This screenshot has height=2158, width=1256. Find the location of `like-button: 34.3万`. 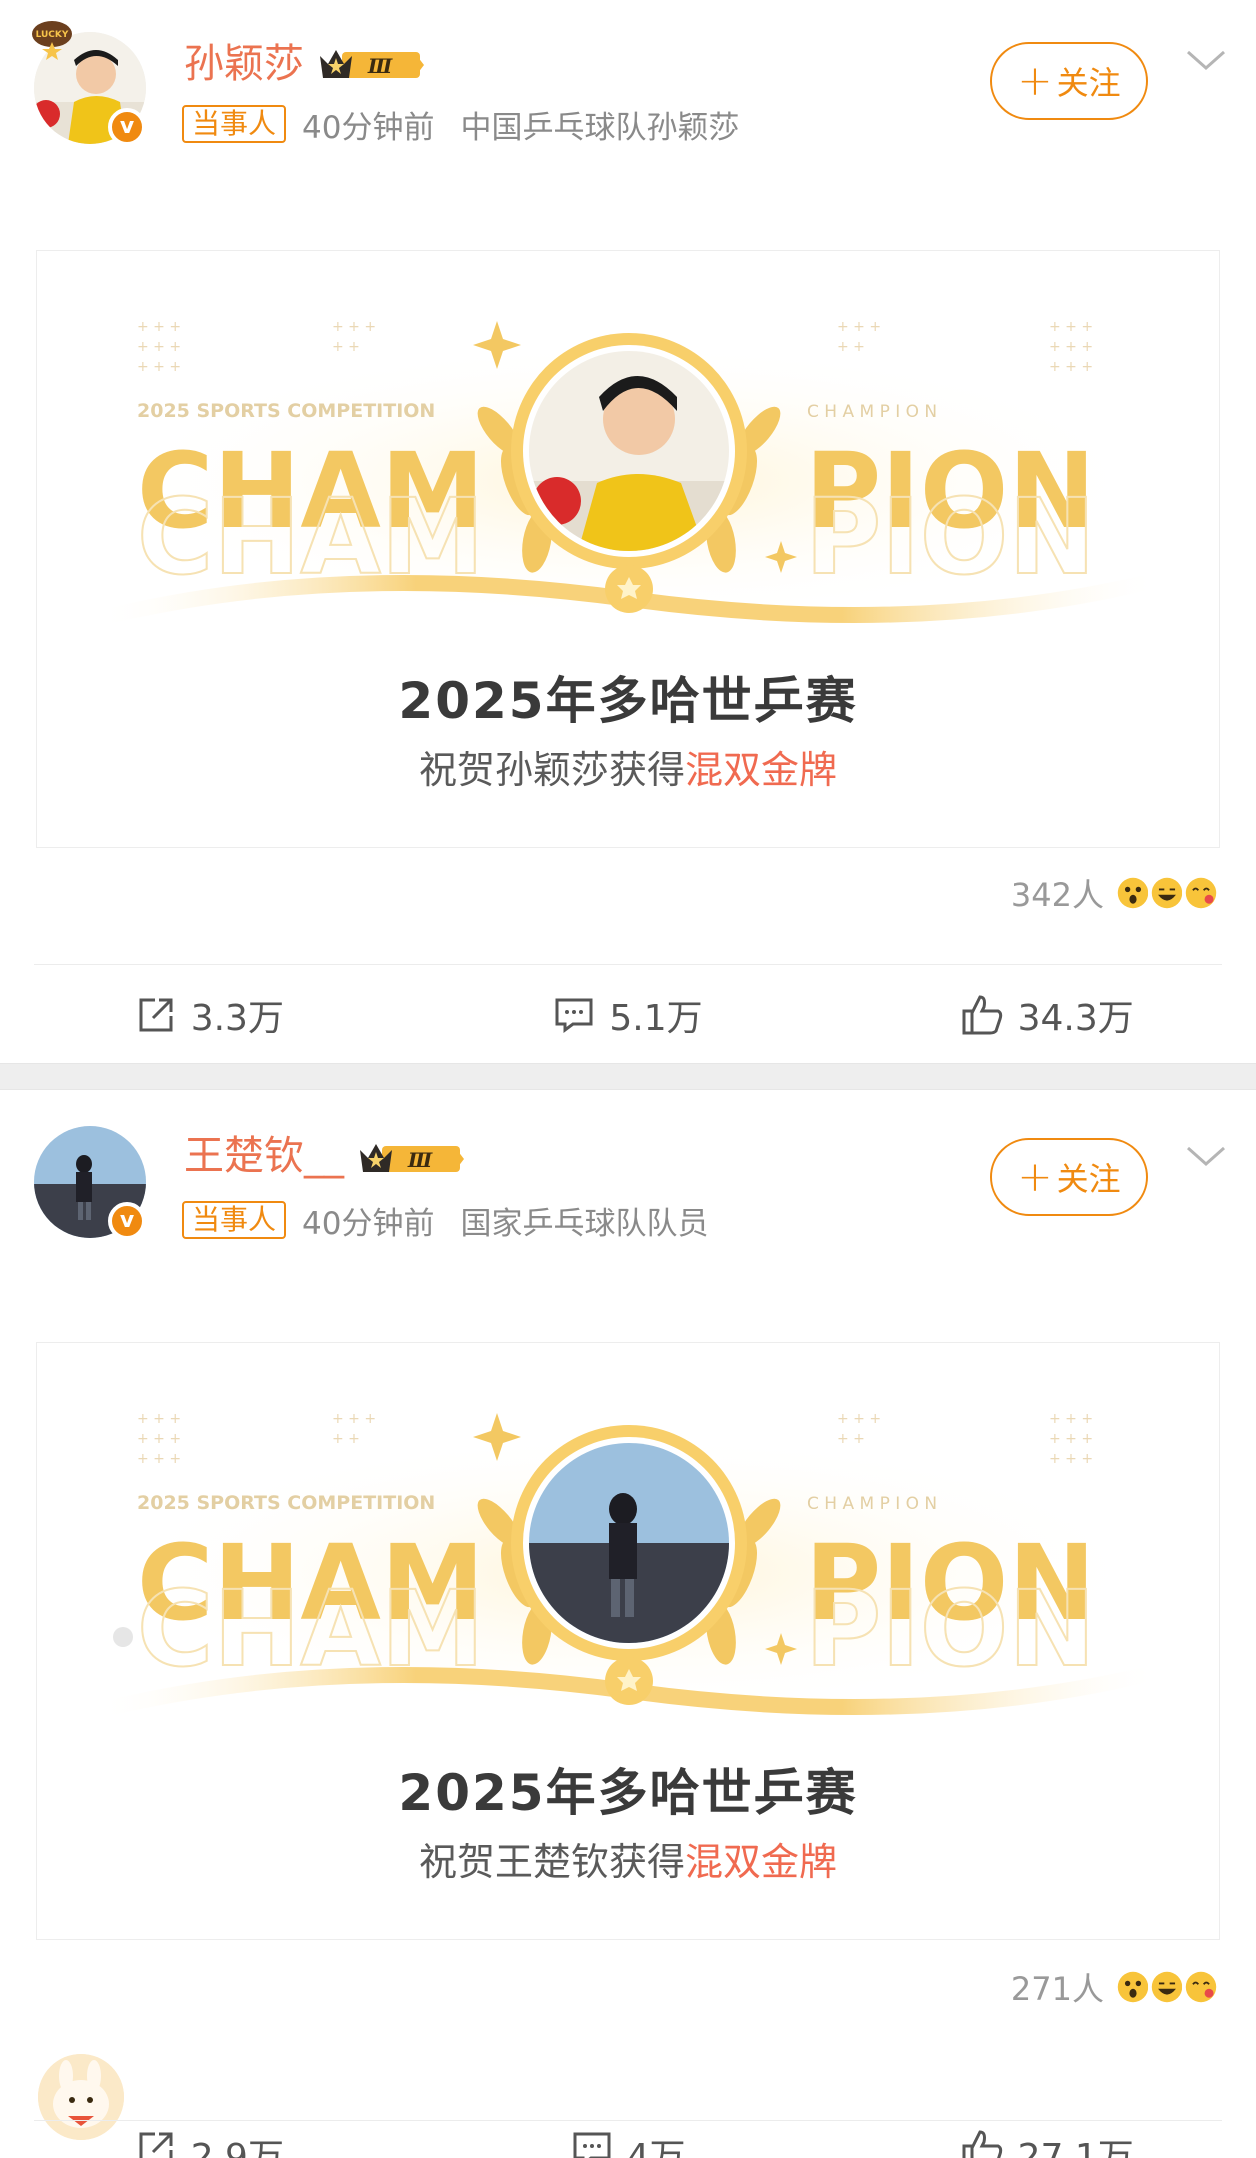

like-button: 34.3万 is located at coordinates (1046, 1015).